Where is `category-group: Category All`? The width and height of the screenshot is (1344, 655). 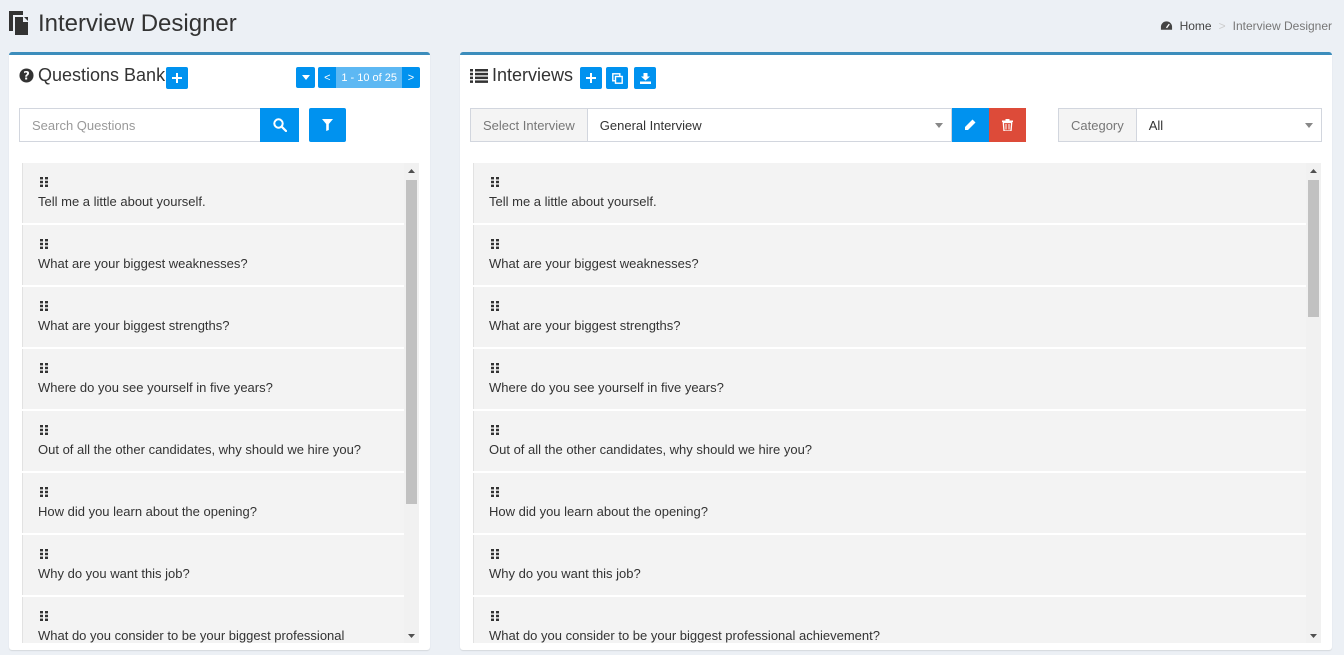
category-group: Category All is located at coordinates (1190, 125).